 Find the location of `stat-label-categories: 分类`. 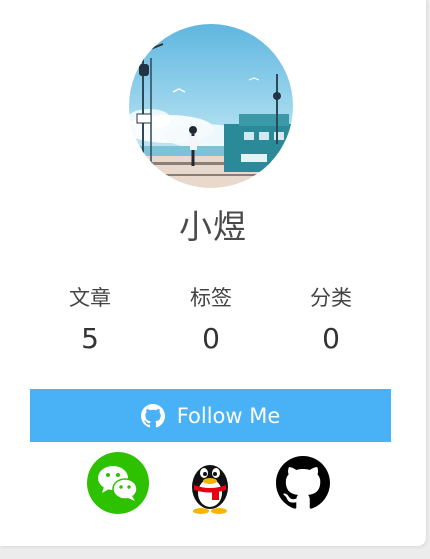

stat-label-categories: 分类 is located at coordinates (331, 297).